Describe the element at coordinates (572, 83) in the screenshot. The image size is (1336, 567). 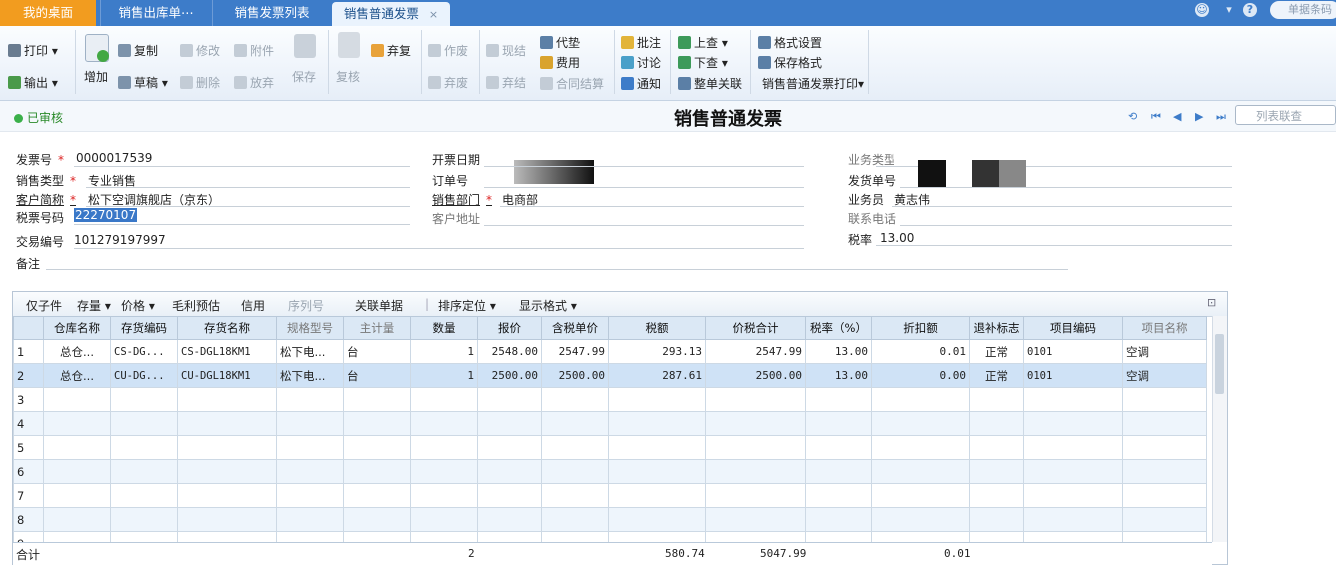
I see `contract-settle-button: 合同结算` at that location.